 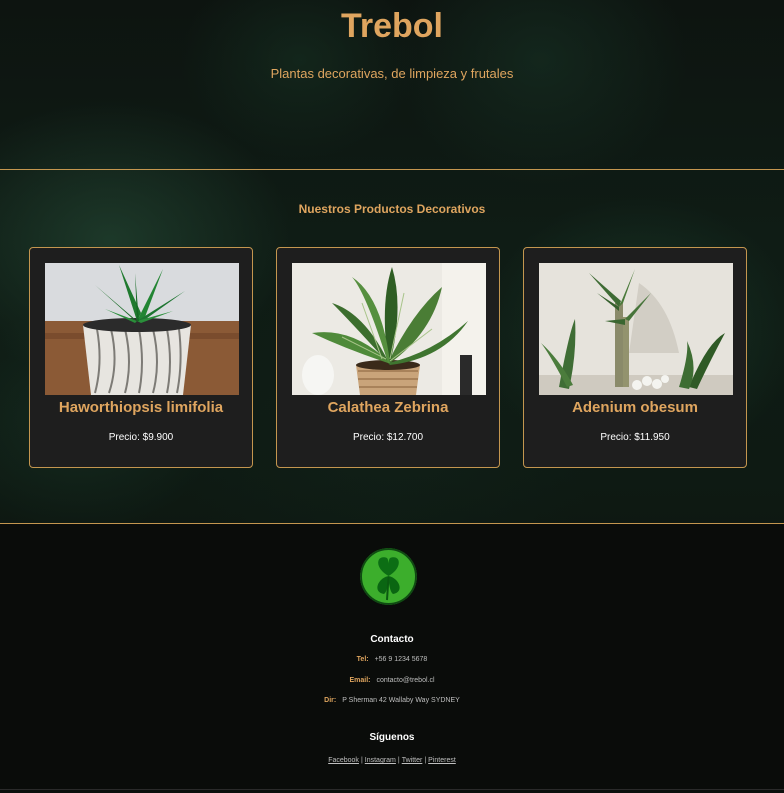 I want to click on phone-value: +56 9 1234 5678, so click(x=401, y=659).